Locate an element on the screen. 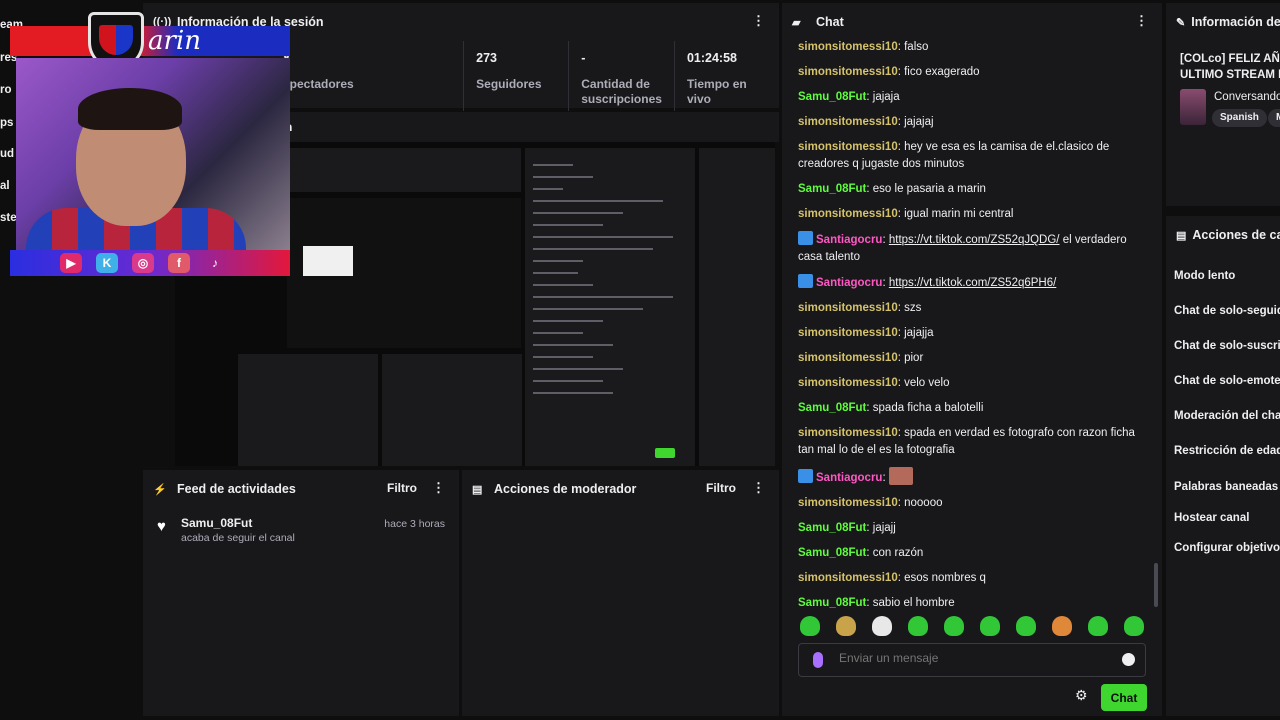 This screenshot has height=720, width=1280. chat-message-text: jajajja is located at coordinates (919, 333).